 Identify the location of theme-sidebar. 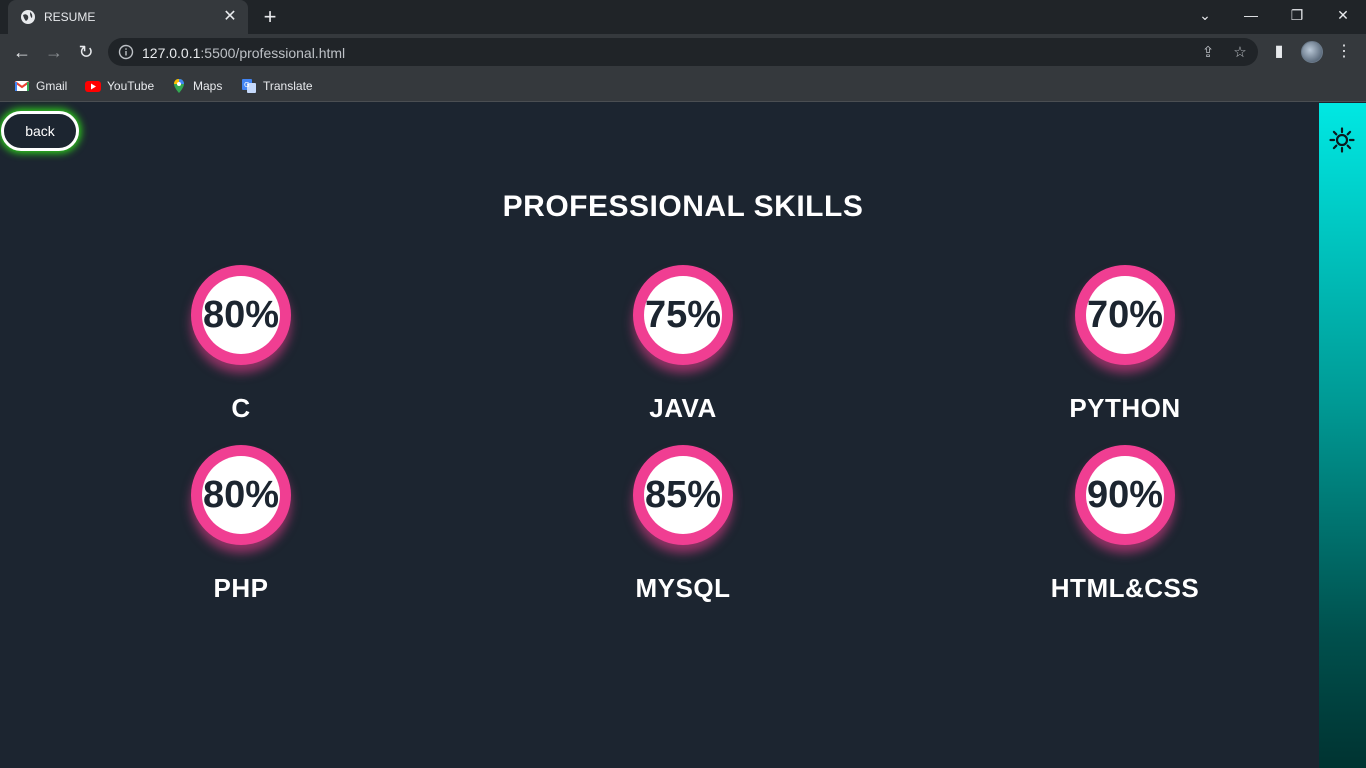
(1342, 435).